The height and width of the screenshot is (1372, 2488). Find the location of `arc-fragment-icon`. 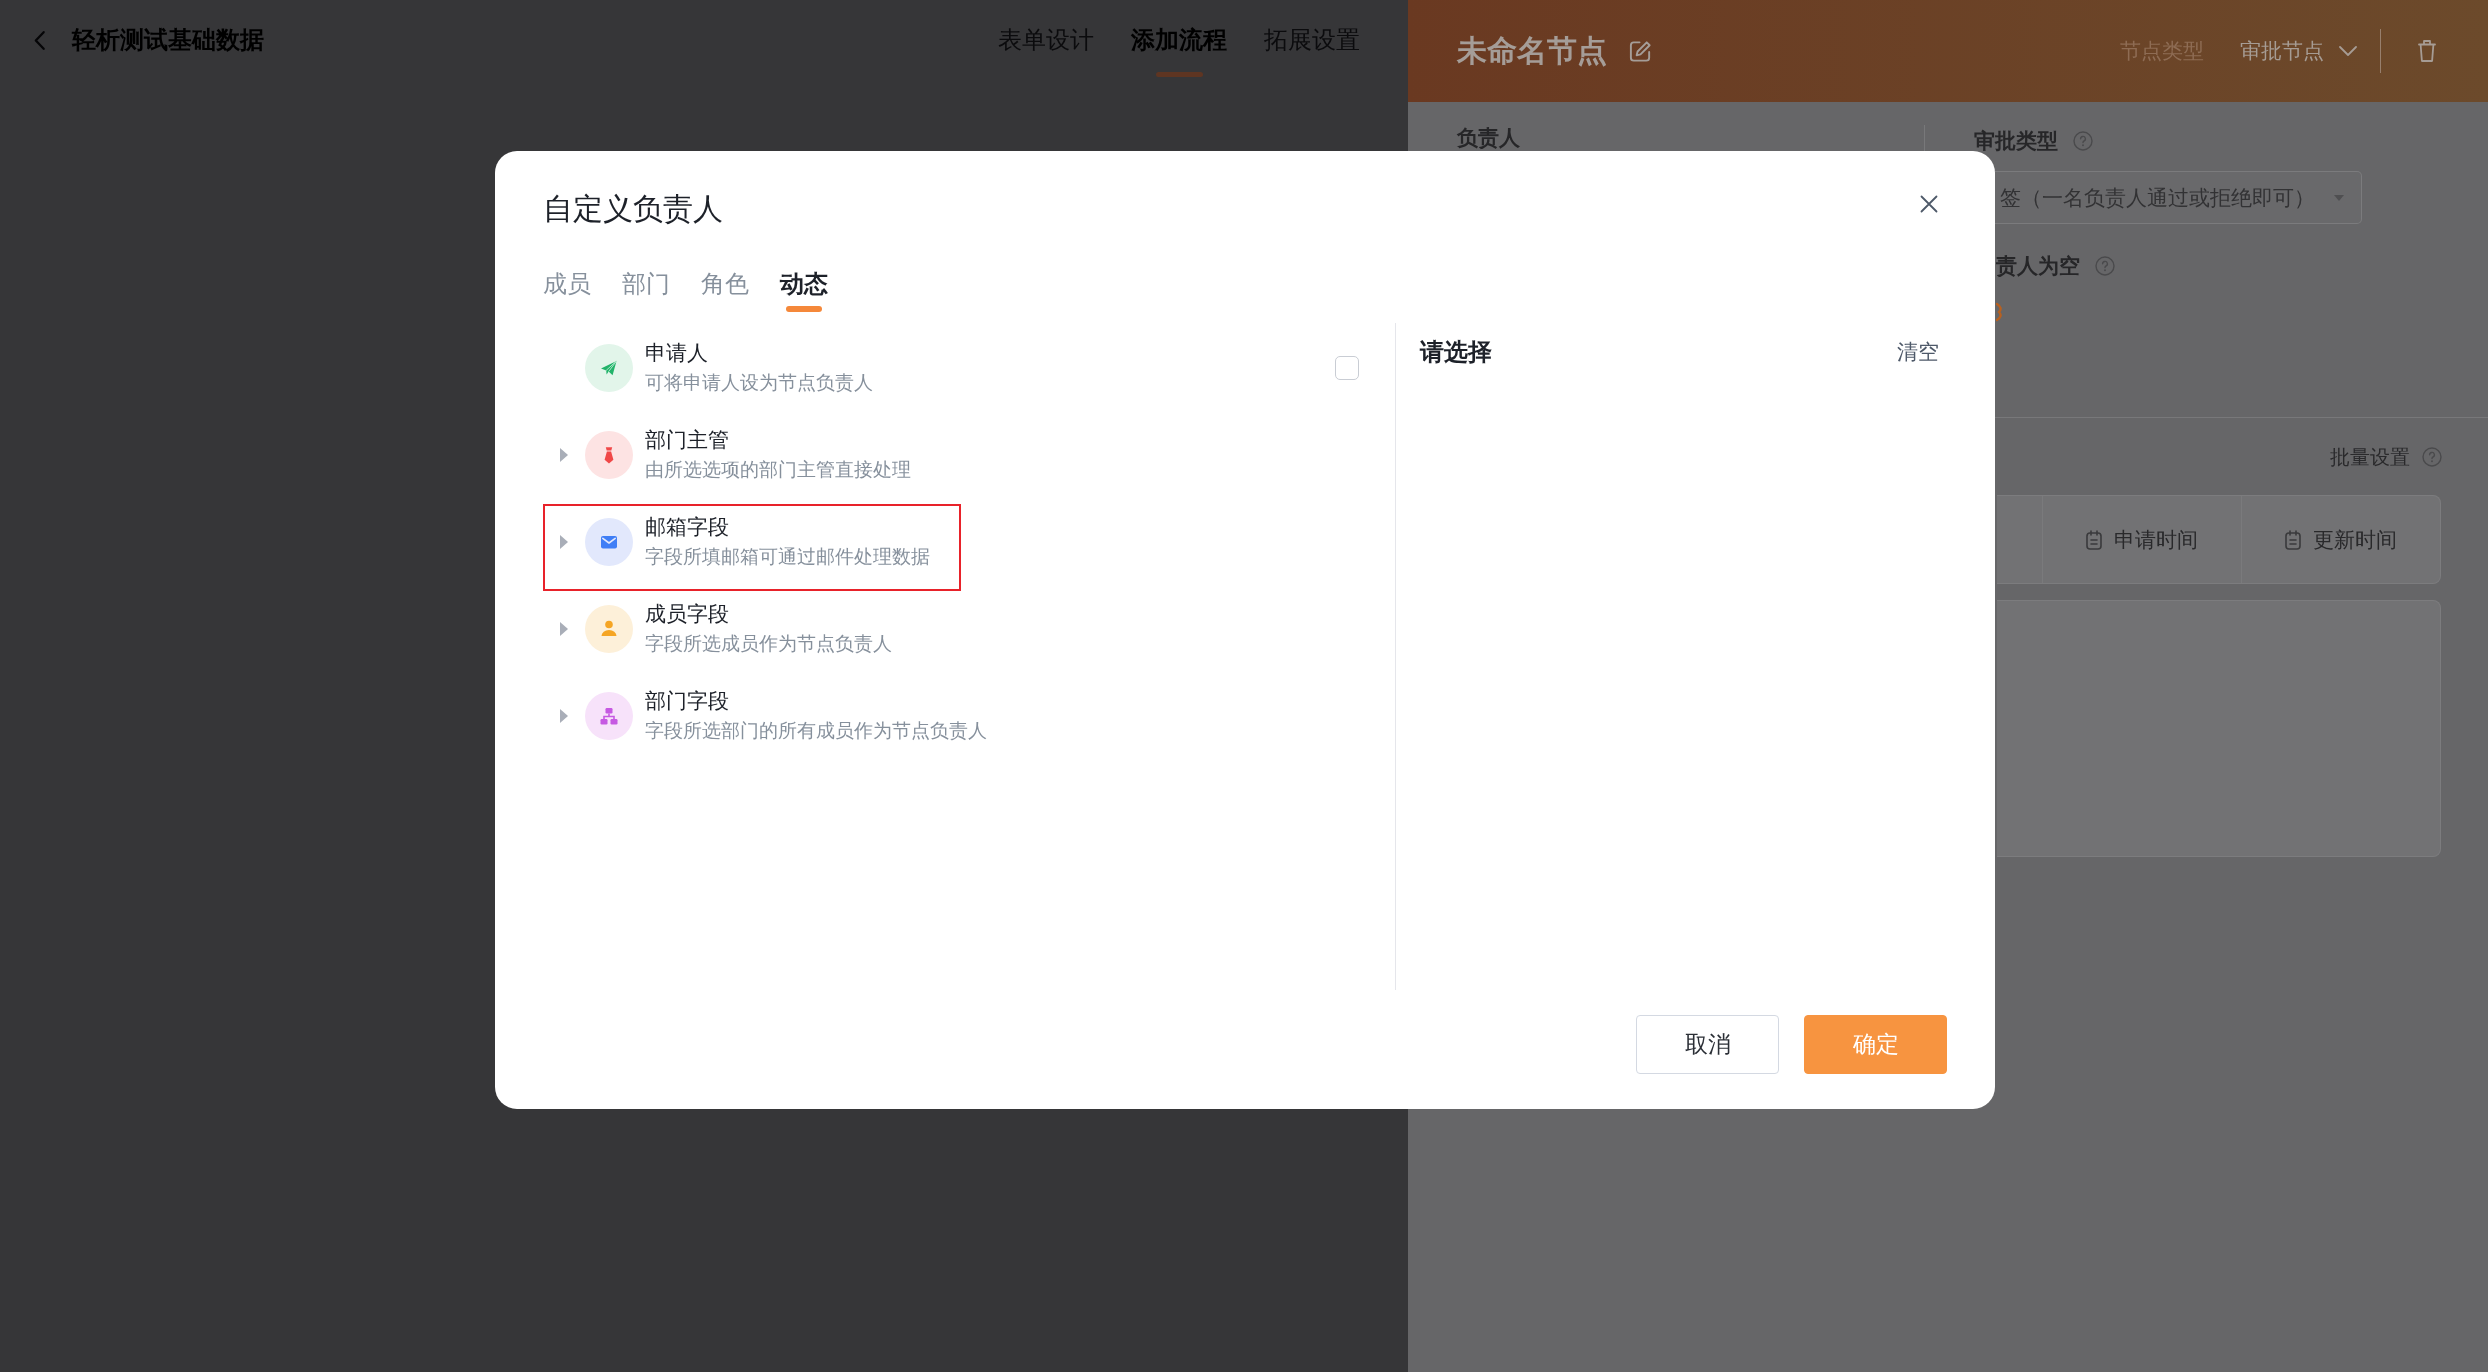

arc-fragment-icon is located at coordinates (2000, 312).